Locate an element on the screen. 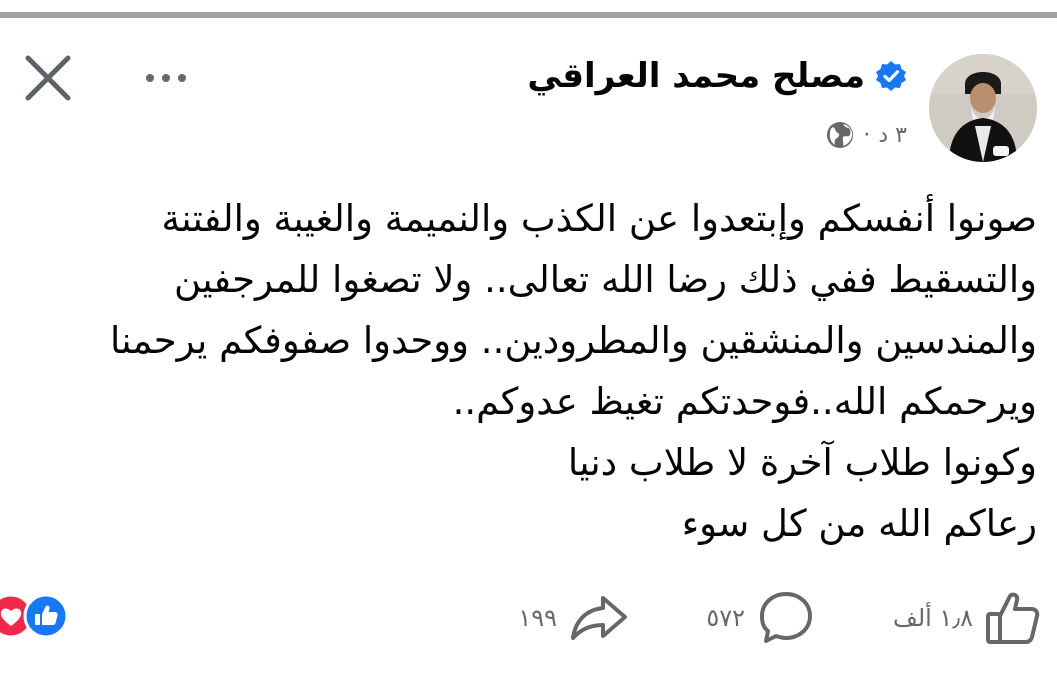 The image size is (1057, 676). post-meta: ٣ د · is located at coordinates (866, 135).